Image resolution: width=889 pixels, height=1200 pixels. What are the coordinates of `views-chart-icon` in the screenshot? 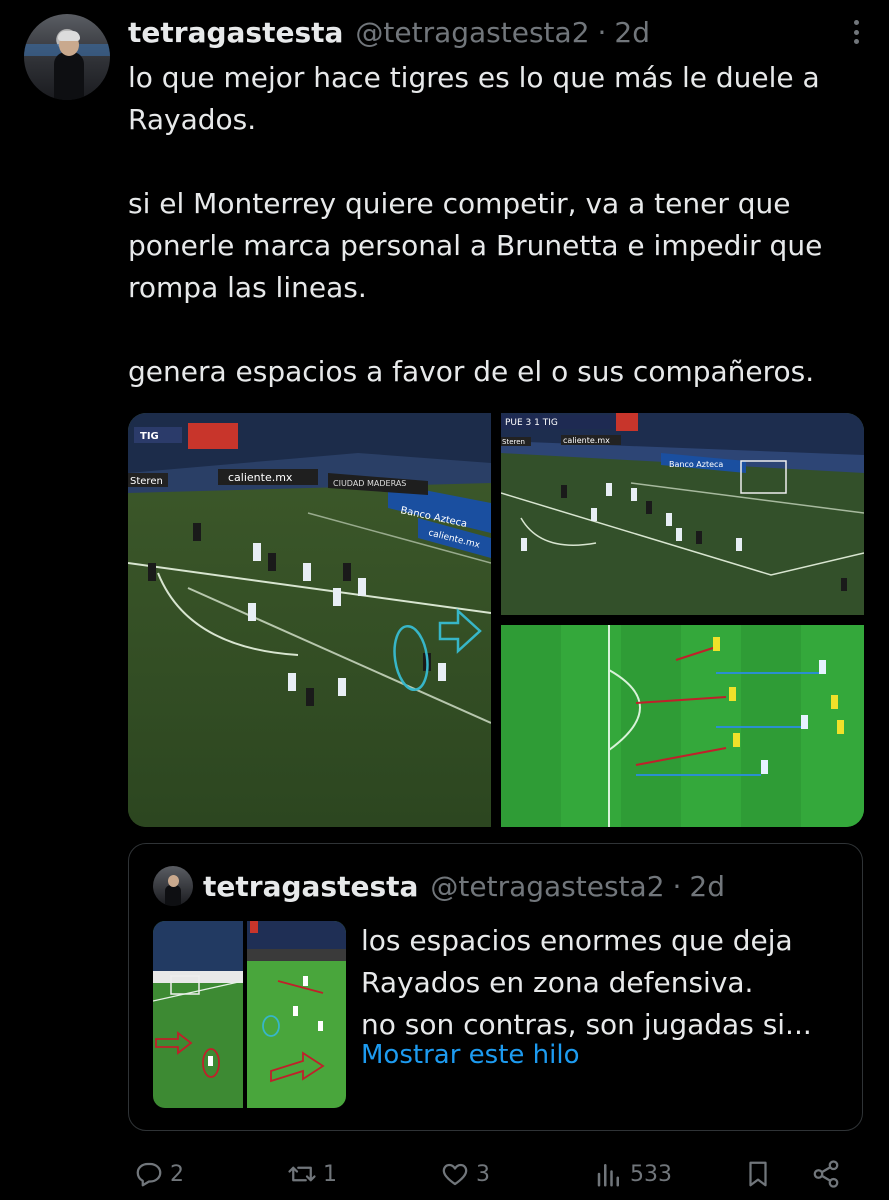 It's located at (608, 1175).